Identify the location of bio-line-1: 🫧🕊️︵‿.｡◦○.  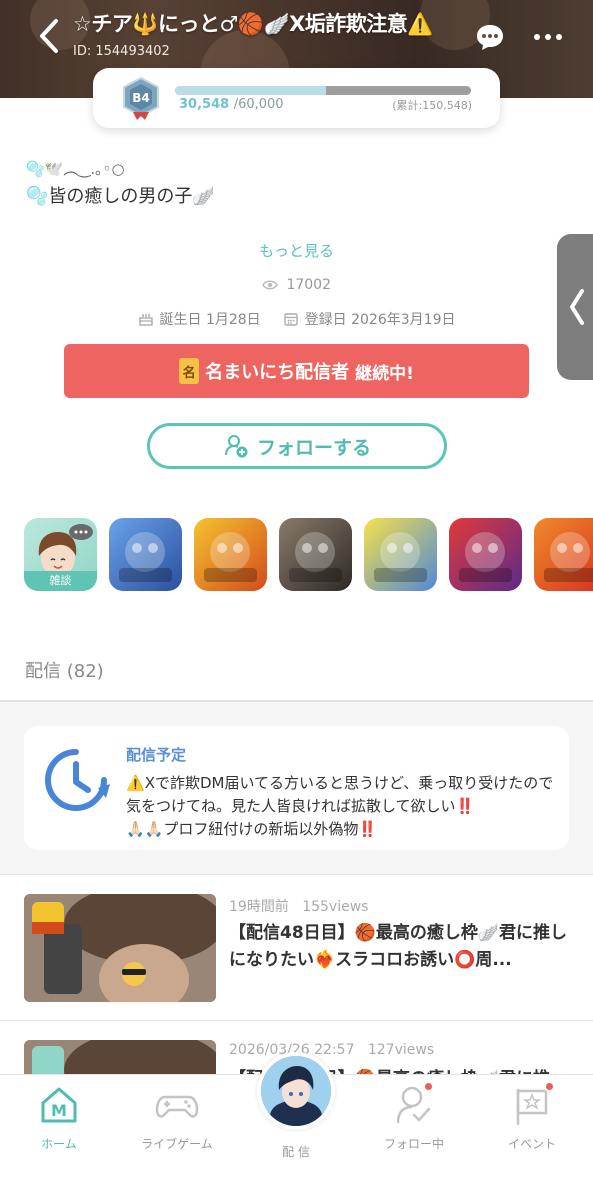
(75, 169).